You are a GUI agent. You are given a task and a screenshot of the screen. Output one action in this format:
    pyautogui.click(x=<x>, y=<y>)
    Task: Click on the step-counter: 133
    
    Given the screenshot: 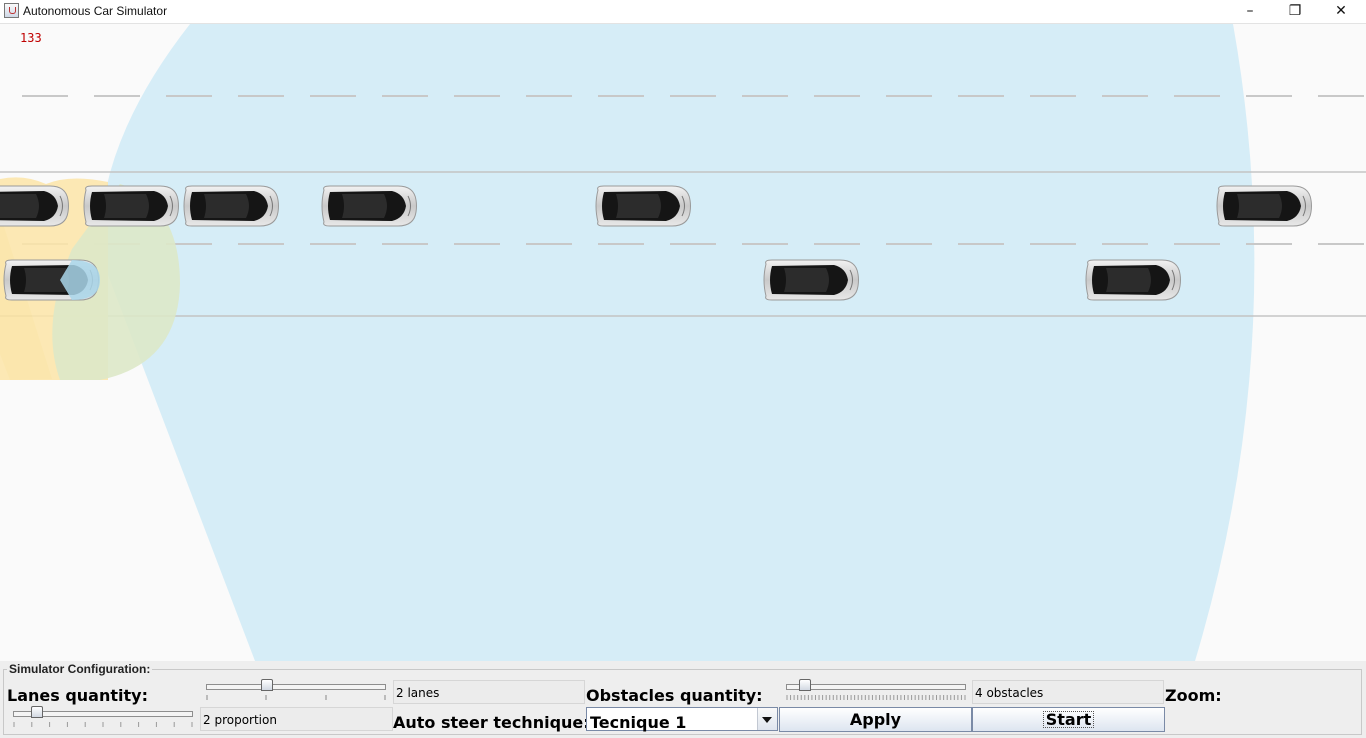 What is the action you would take?
    pyautogui.click(x=31, y=38)
    